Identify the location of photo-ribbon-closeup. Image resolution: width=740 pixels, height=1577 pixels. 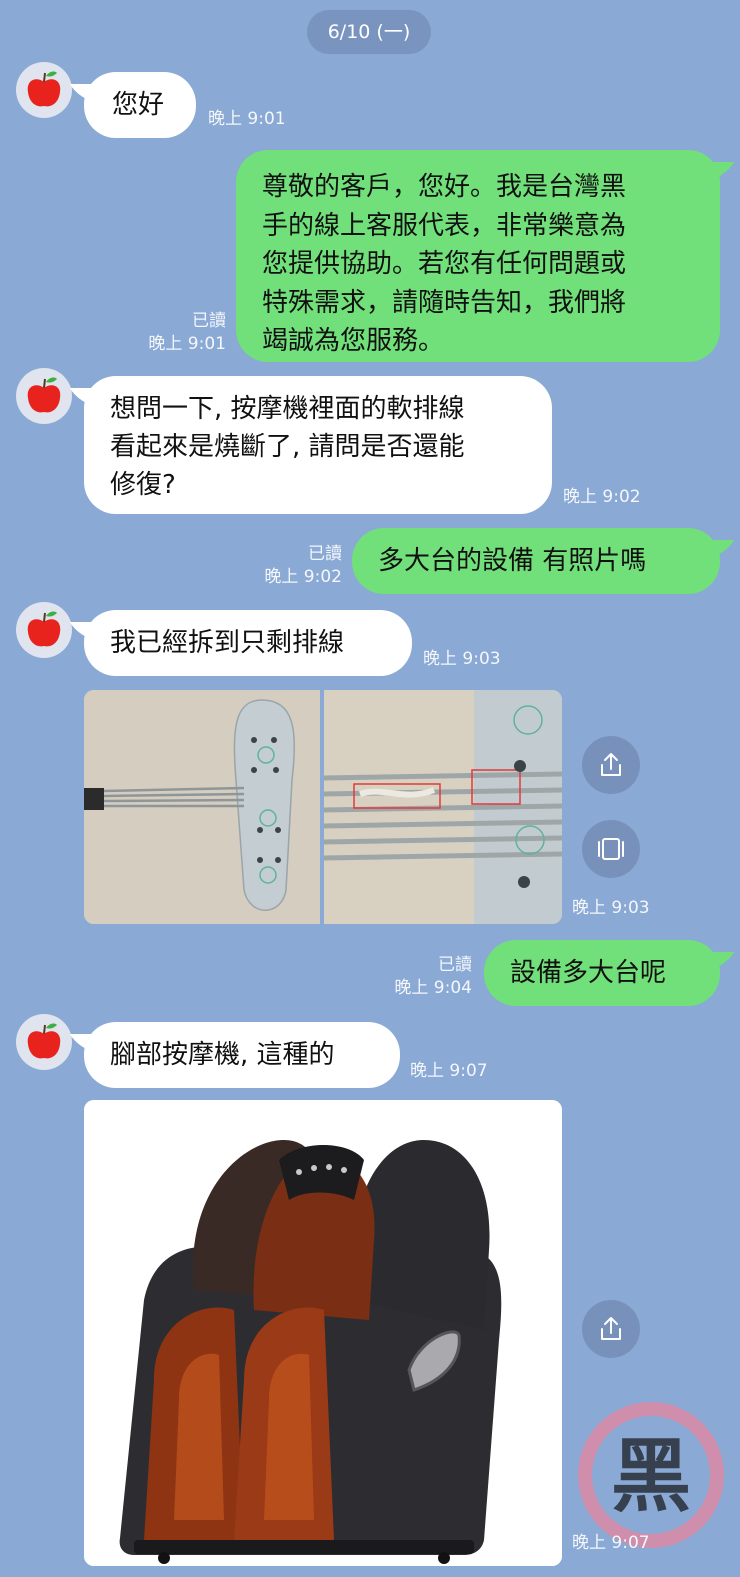
(443, 807).